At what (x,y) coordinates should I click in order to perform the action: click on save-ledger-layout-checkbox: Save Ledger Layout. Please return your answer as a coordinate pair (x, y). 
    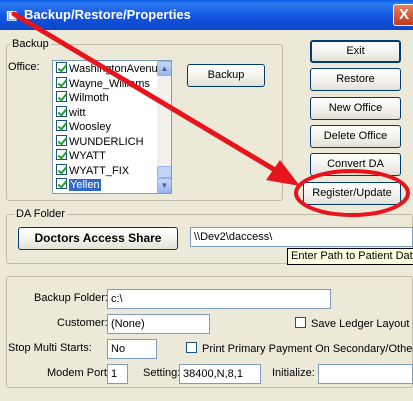
    Looking at the image, I should click on (352, 323).